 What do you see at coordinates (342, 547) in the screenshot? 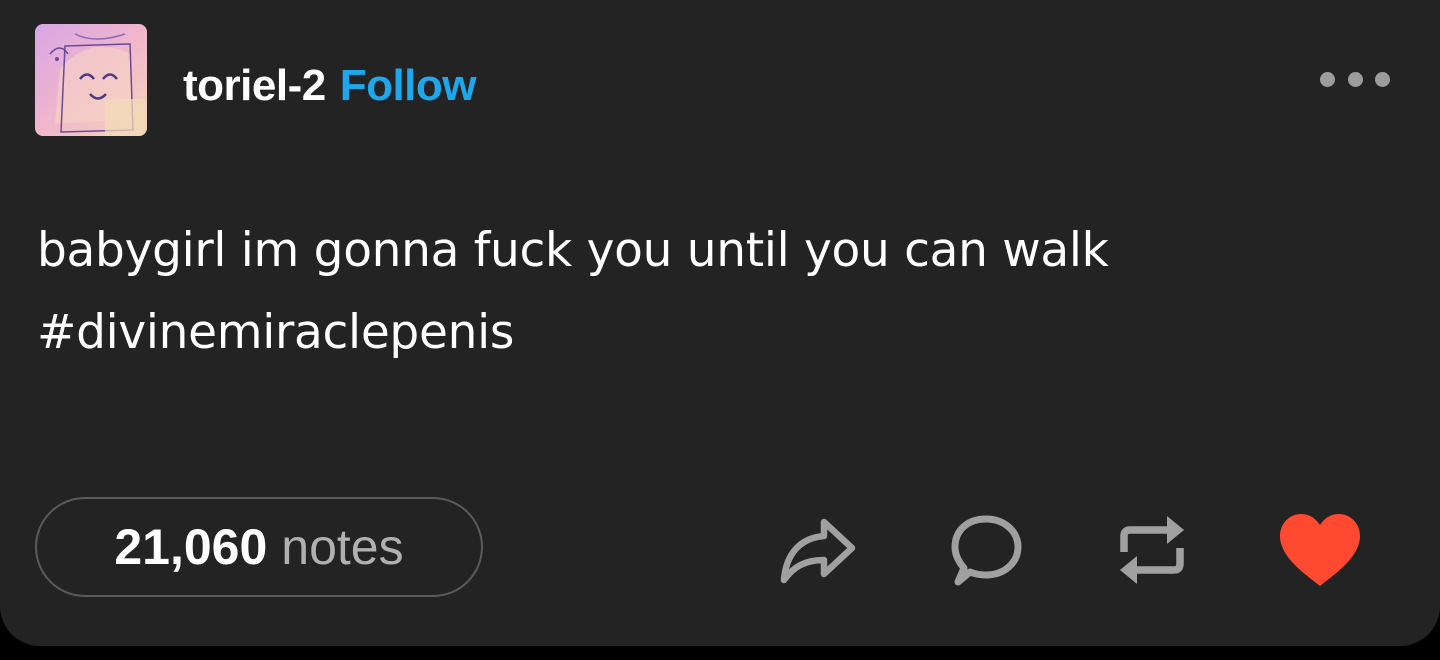
I see `notes-label: notes` at bounding box center [342, 547].